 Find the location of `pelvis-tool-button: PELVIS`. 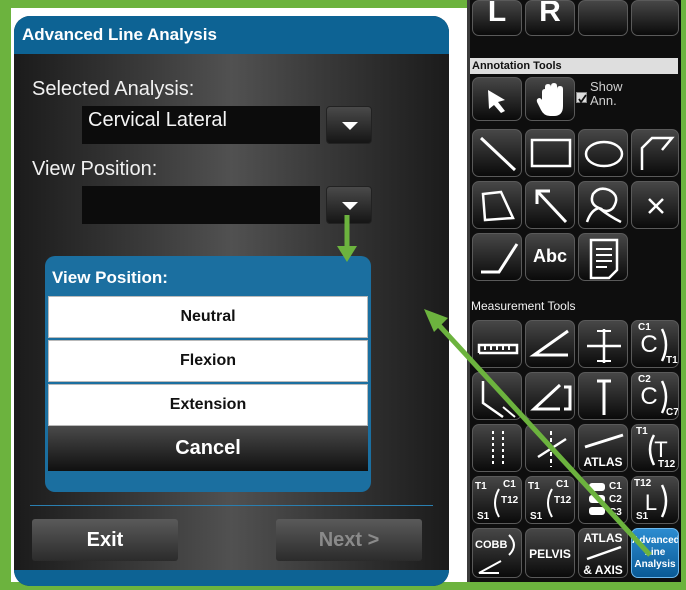

pelvis-tool-button: PELVIS is located at coordinates (550, 553).